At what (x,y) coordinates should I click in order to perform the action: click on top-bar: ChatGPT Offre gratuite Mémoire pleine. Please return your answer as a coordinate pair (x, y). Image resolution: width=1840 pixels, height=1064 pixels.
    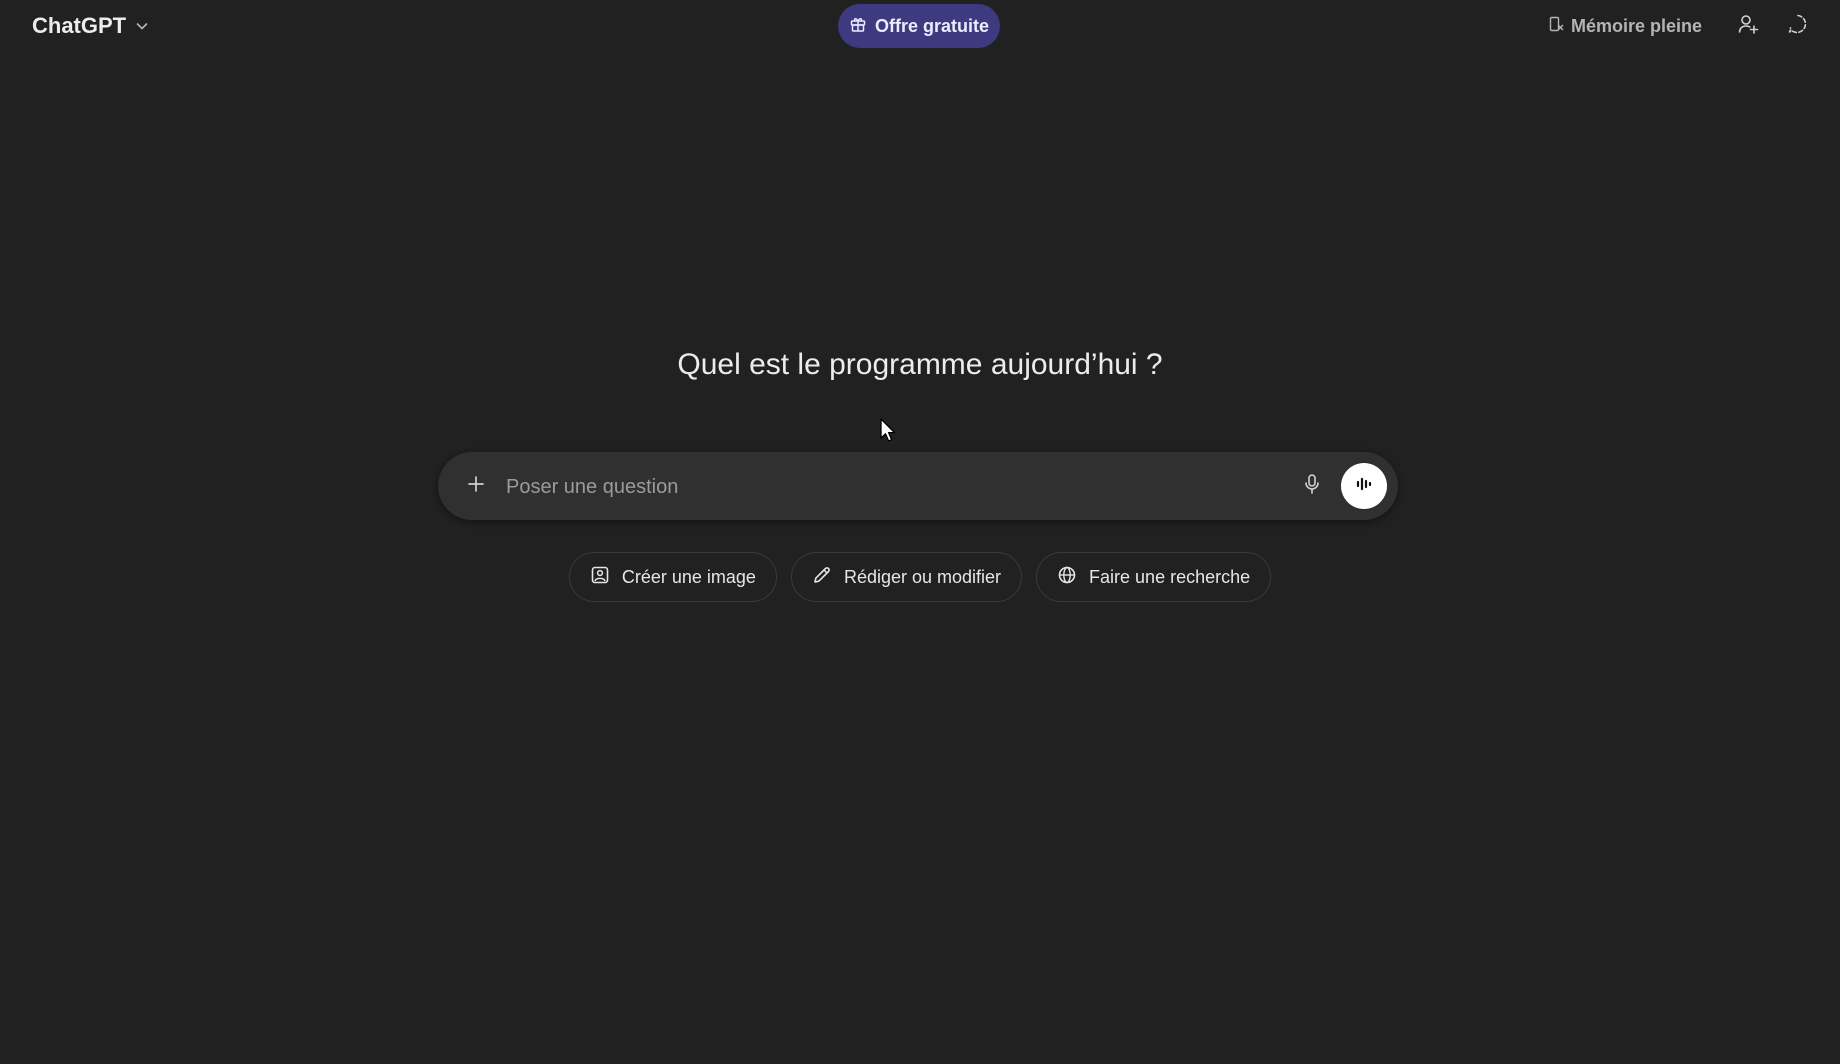
    Looking at the image, I should click on (920, 26).